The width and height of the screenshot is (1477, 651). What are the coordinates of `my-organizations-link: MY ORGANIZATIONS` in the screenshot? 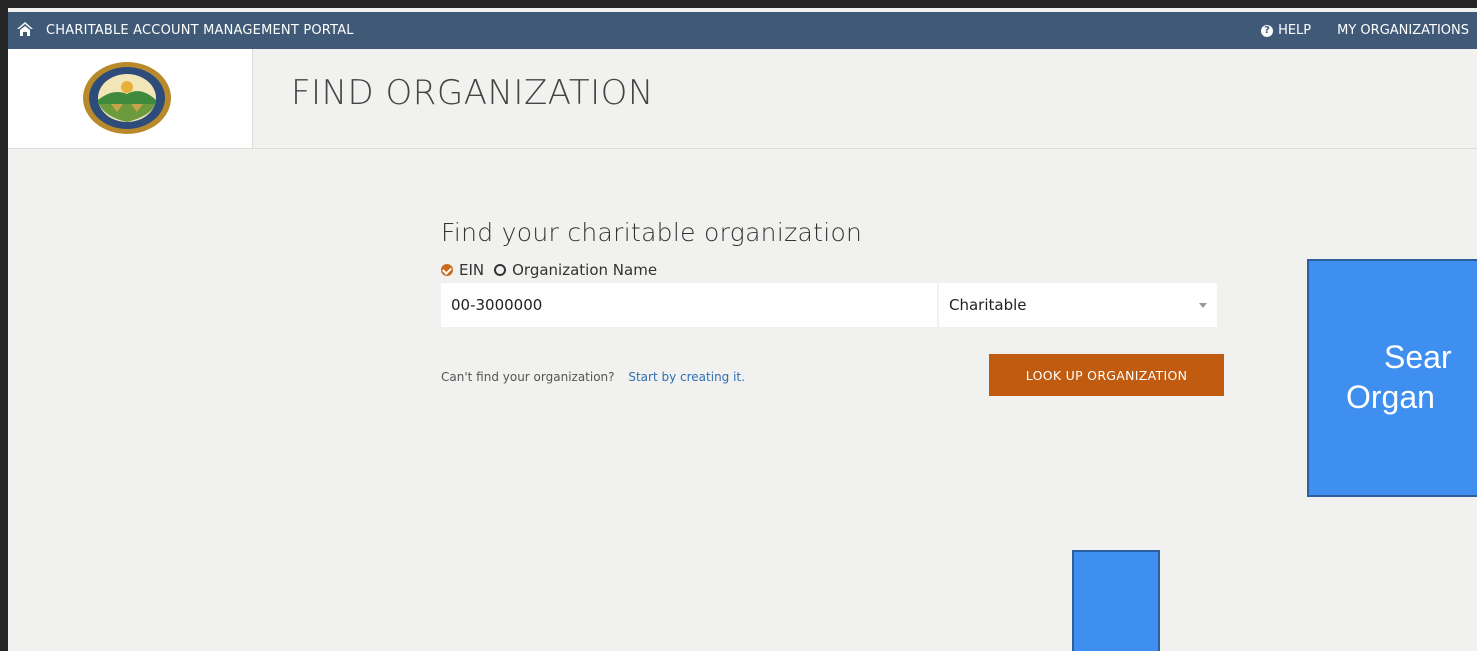 It's located at (1403, 30).